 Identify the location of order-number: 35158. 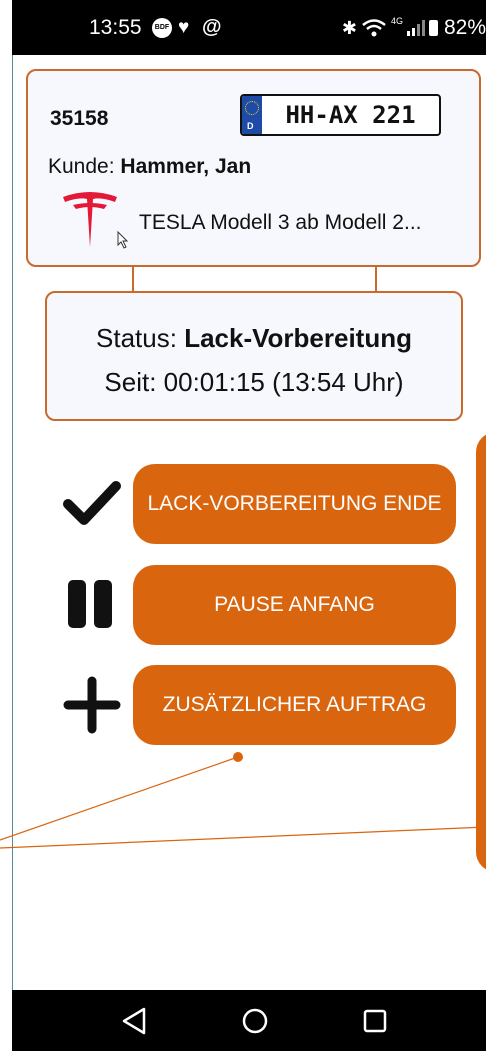
(79, 118).